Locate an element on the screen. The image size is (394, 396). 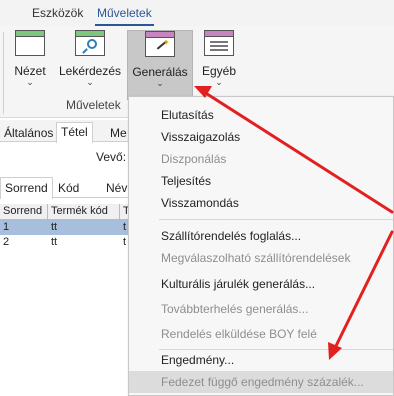
lekerdezes-label: Lekérdezés is located at coordinates (90, 71).